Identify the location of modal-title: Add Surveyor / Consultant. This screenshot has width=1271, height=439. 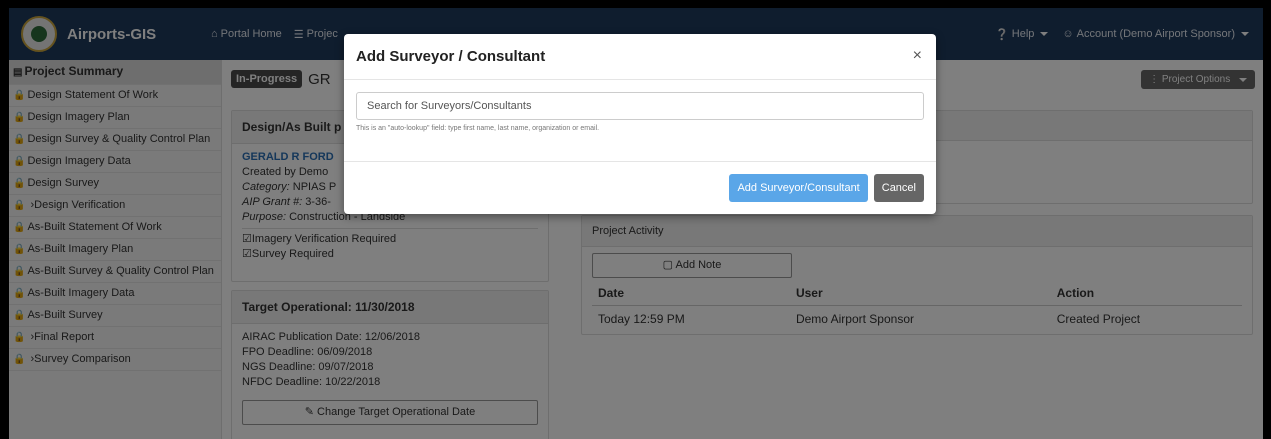
(451, 56).